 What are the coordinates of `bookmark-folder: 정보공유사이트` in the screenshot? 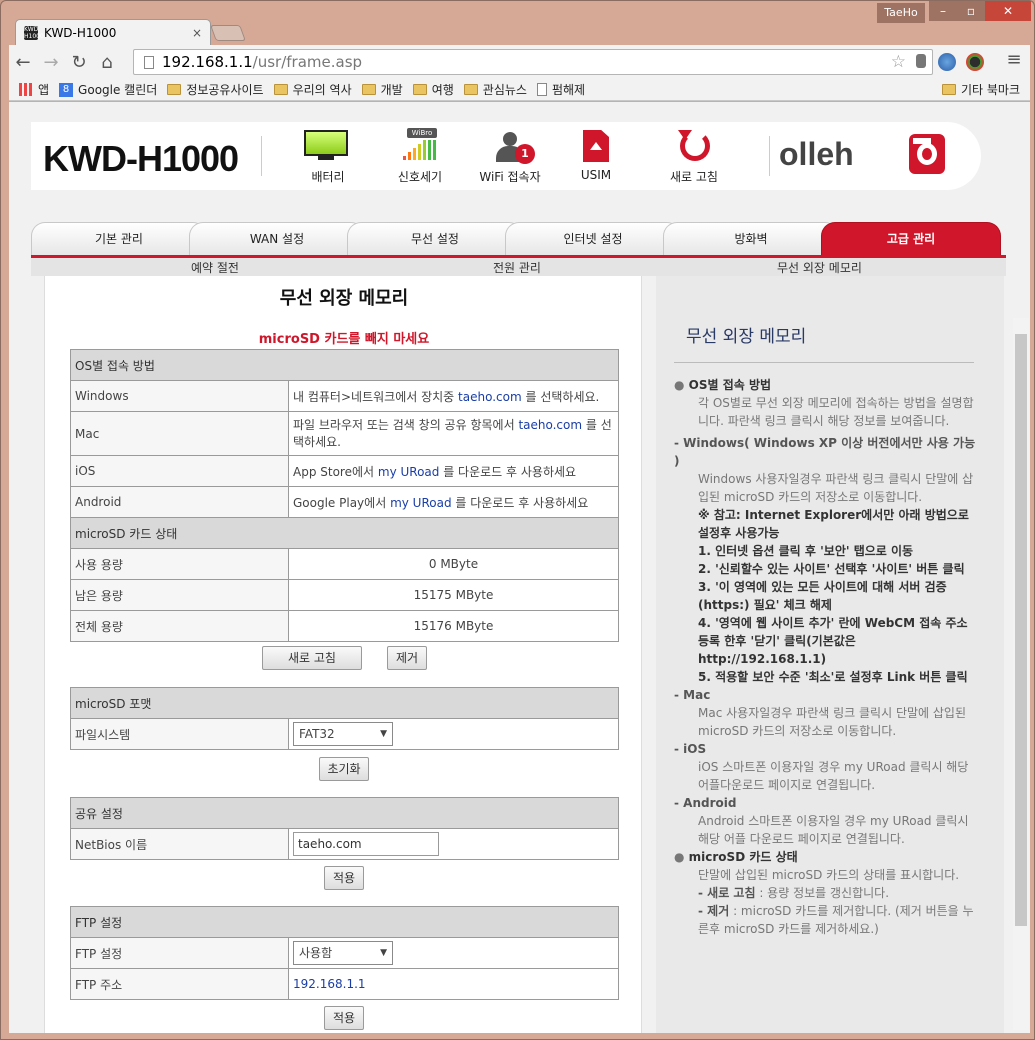 It's located at (215, 89).